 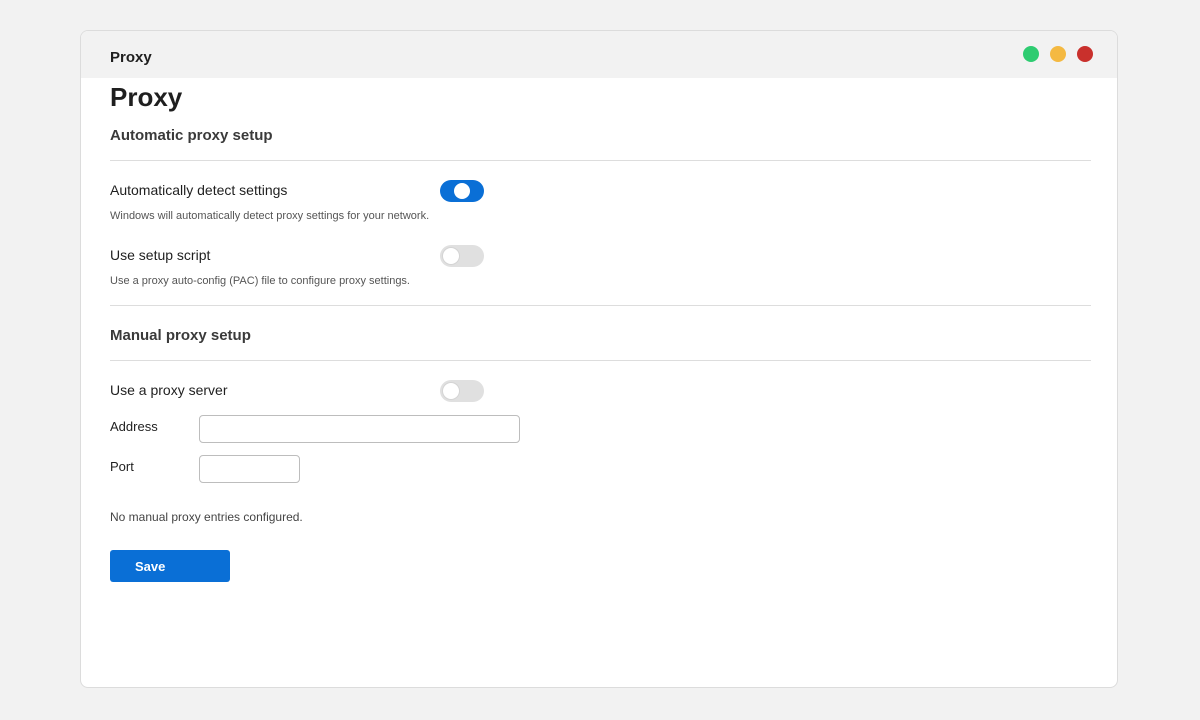 I want to click on address-label: Address, so click(x=134, y=426).